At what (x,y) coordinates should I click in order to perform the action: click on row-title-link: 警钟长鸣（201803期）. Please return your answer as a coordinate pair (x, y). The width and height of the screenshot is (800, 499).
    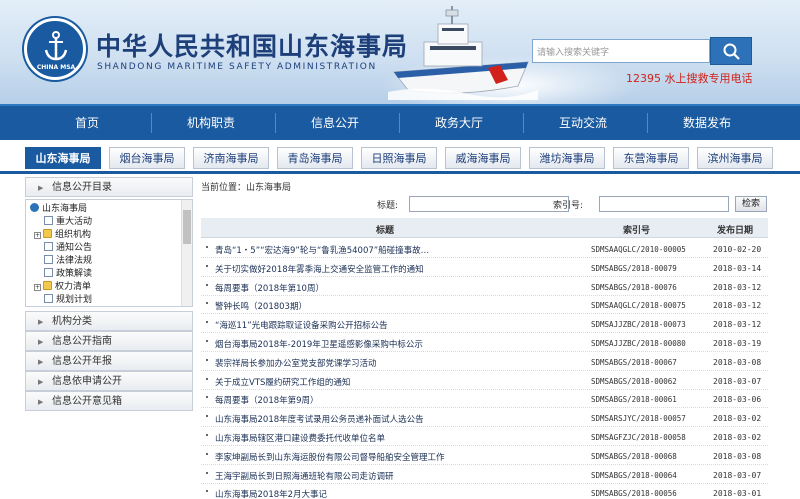
    Looking at the image, I should click on (395, 306).